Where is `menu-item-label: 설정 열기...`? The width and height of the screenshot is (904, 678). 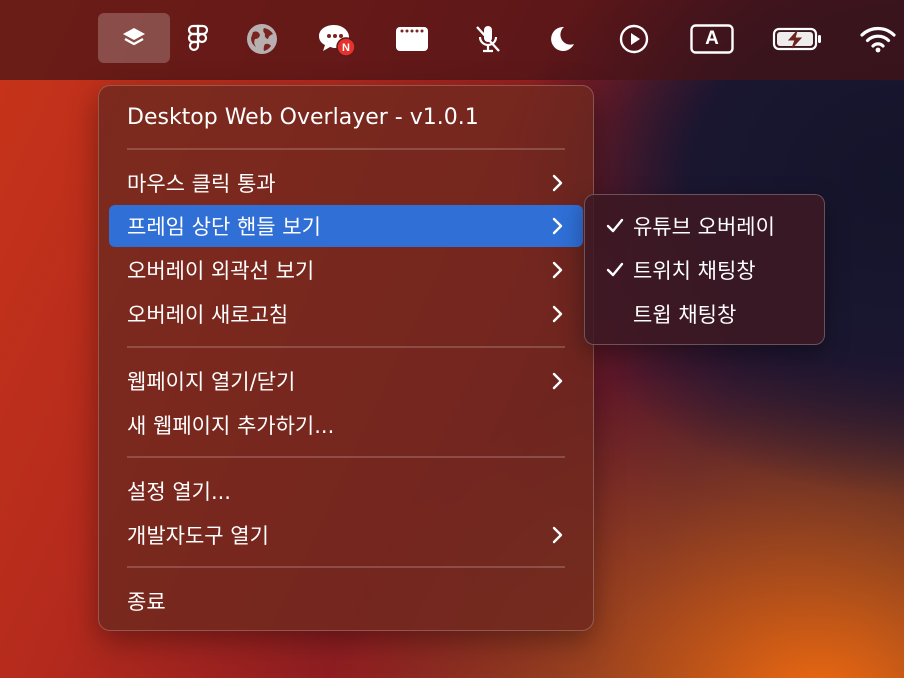 menu-item-label: 설정 열기... is located at coordinates (179, 492).